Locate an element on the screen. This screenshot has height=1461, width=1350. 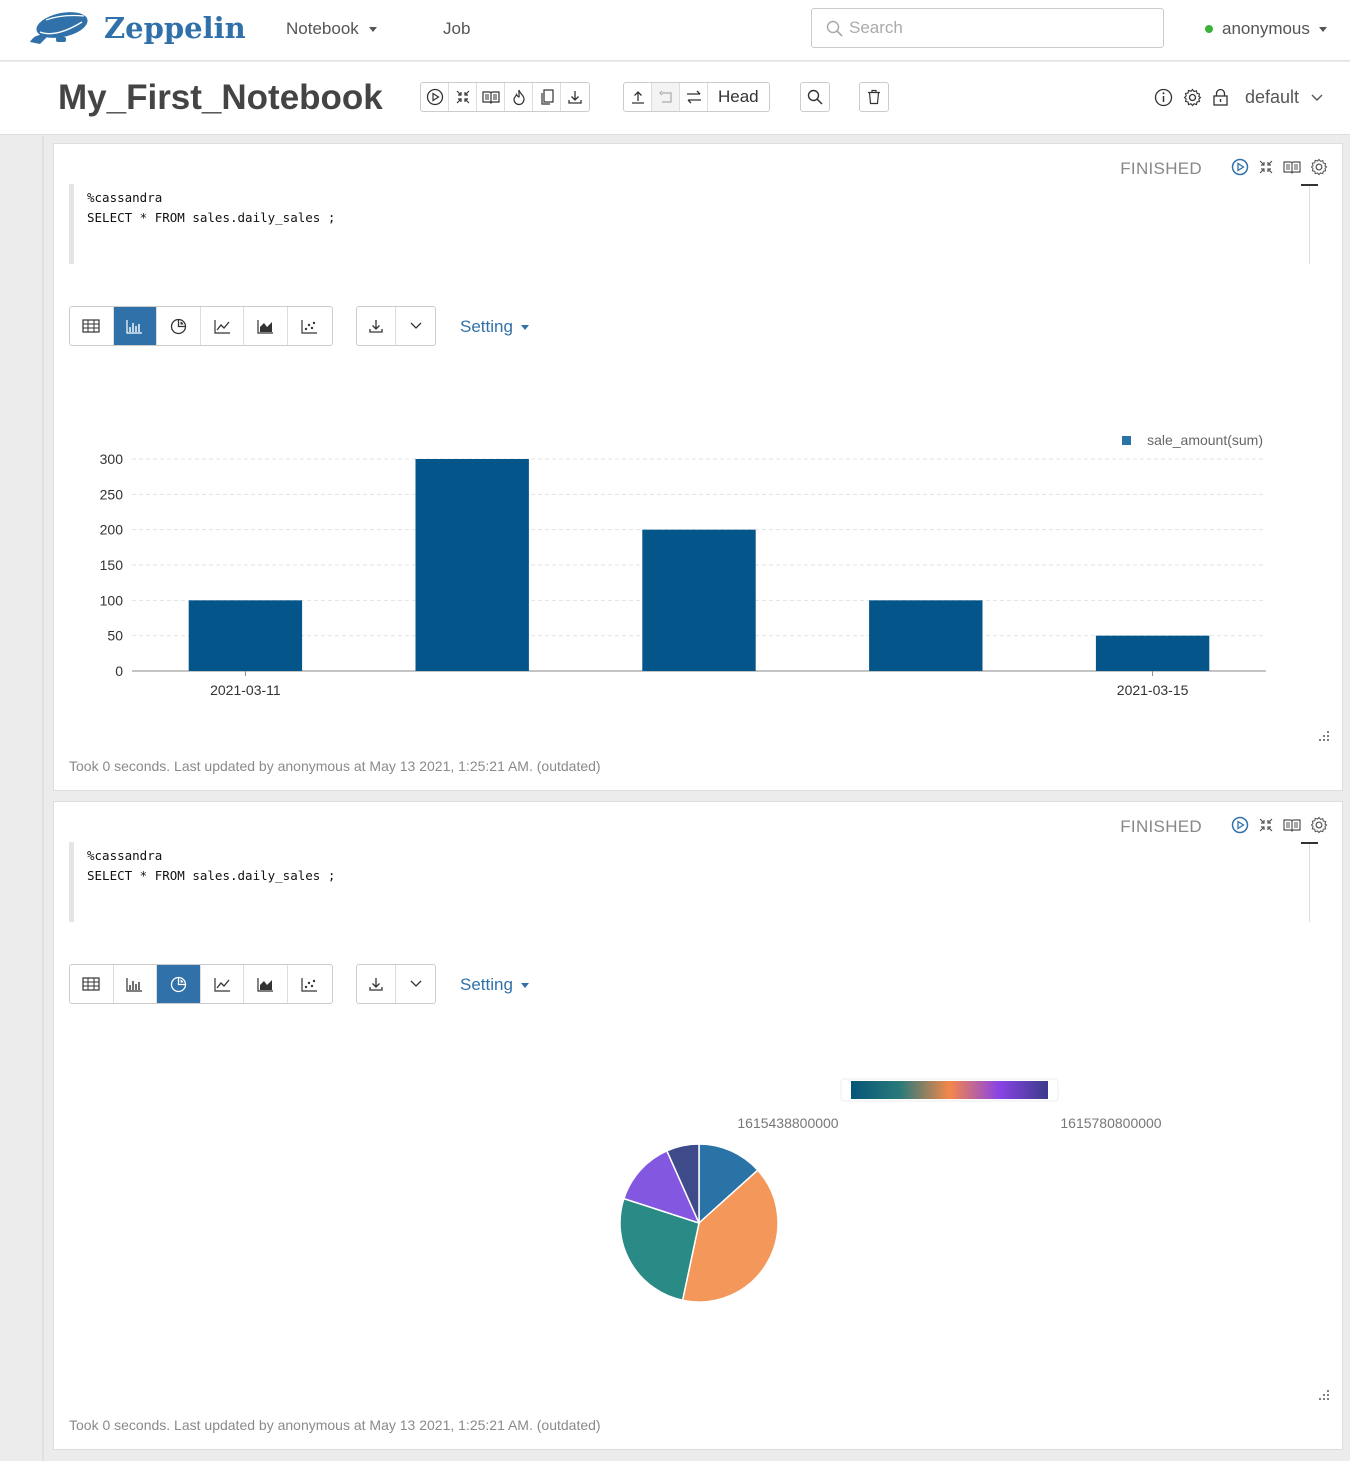
y-tick-label: 300 is located at coordinates (112, 459).